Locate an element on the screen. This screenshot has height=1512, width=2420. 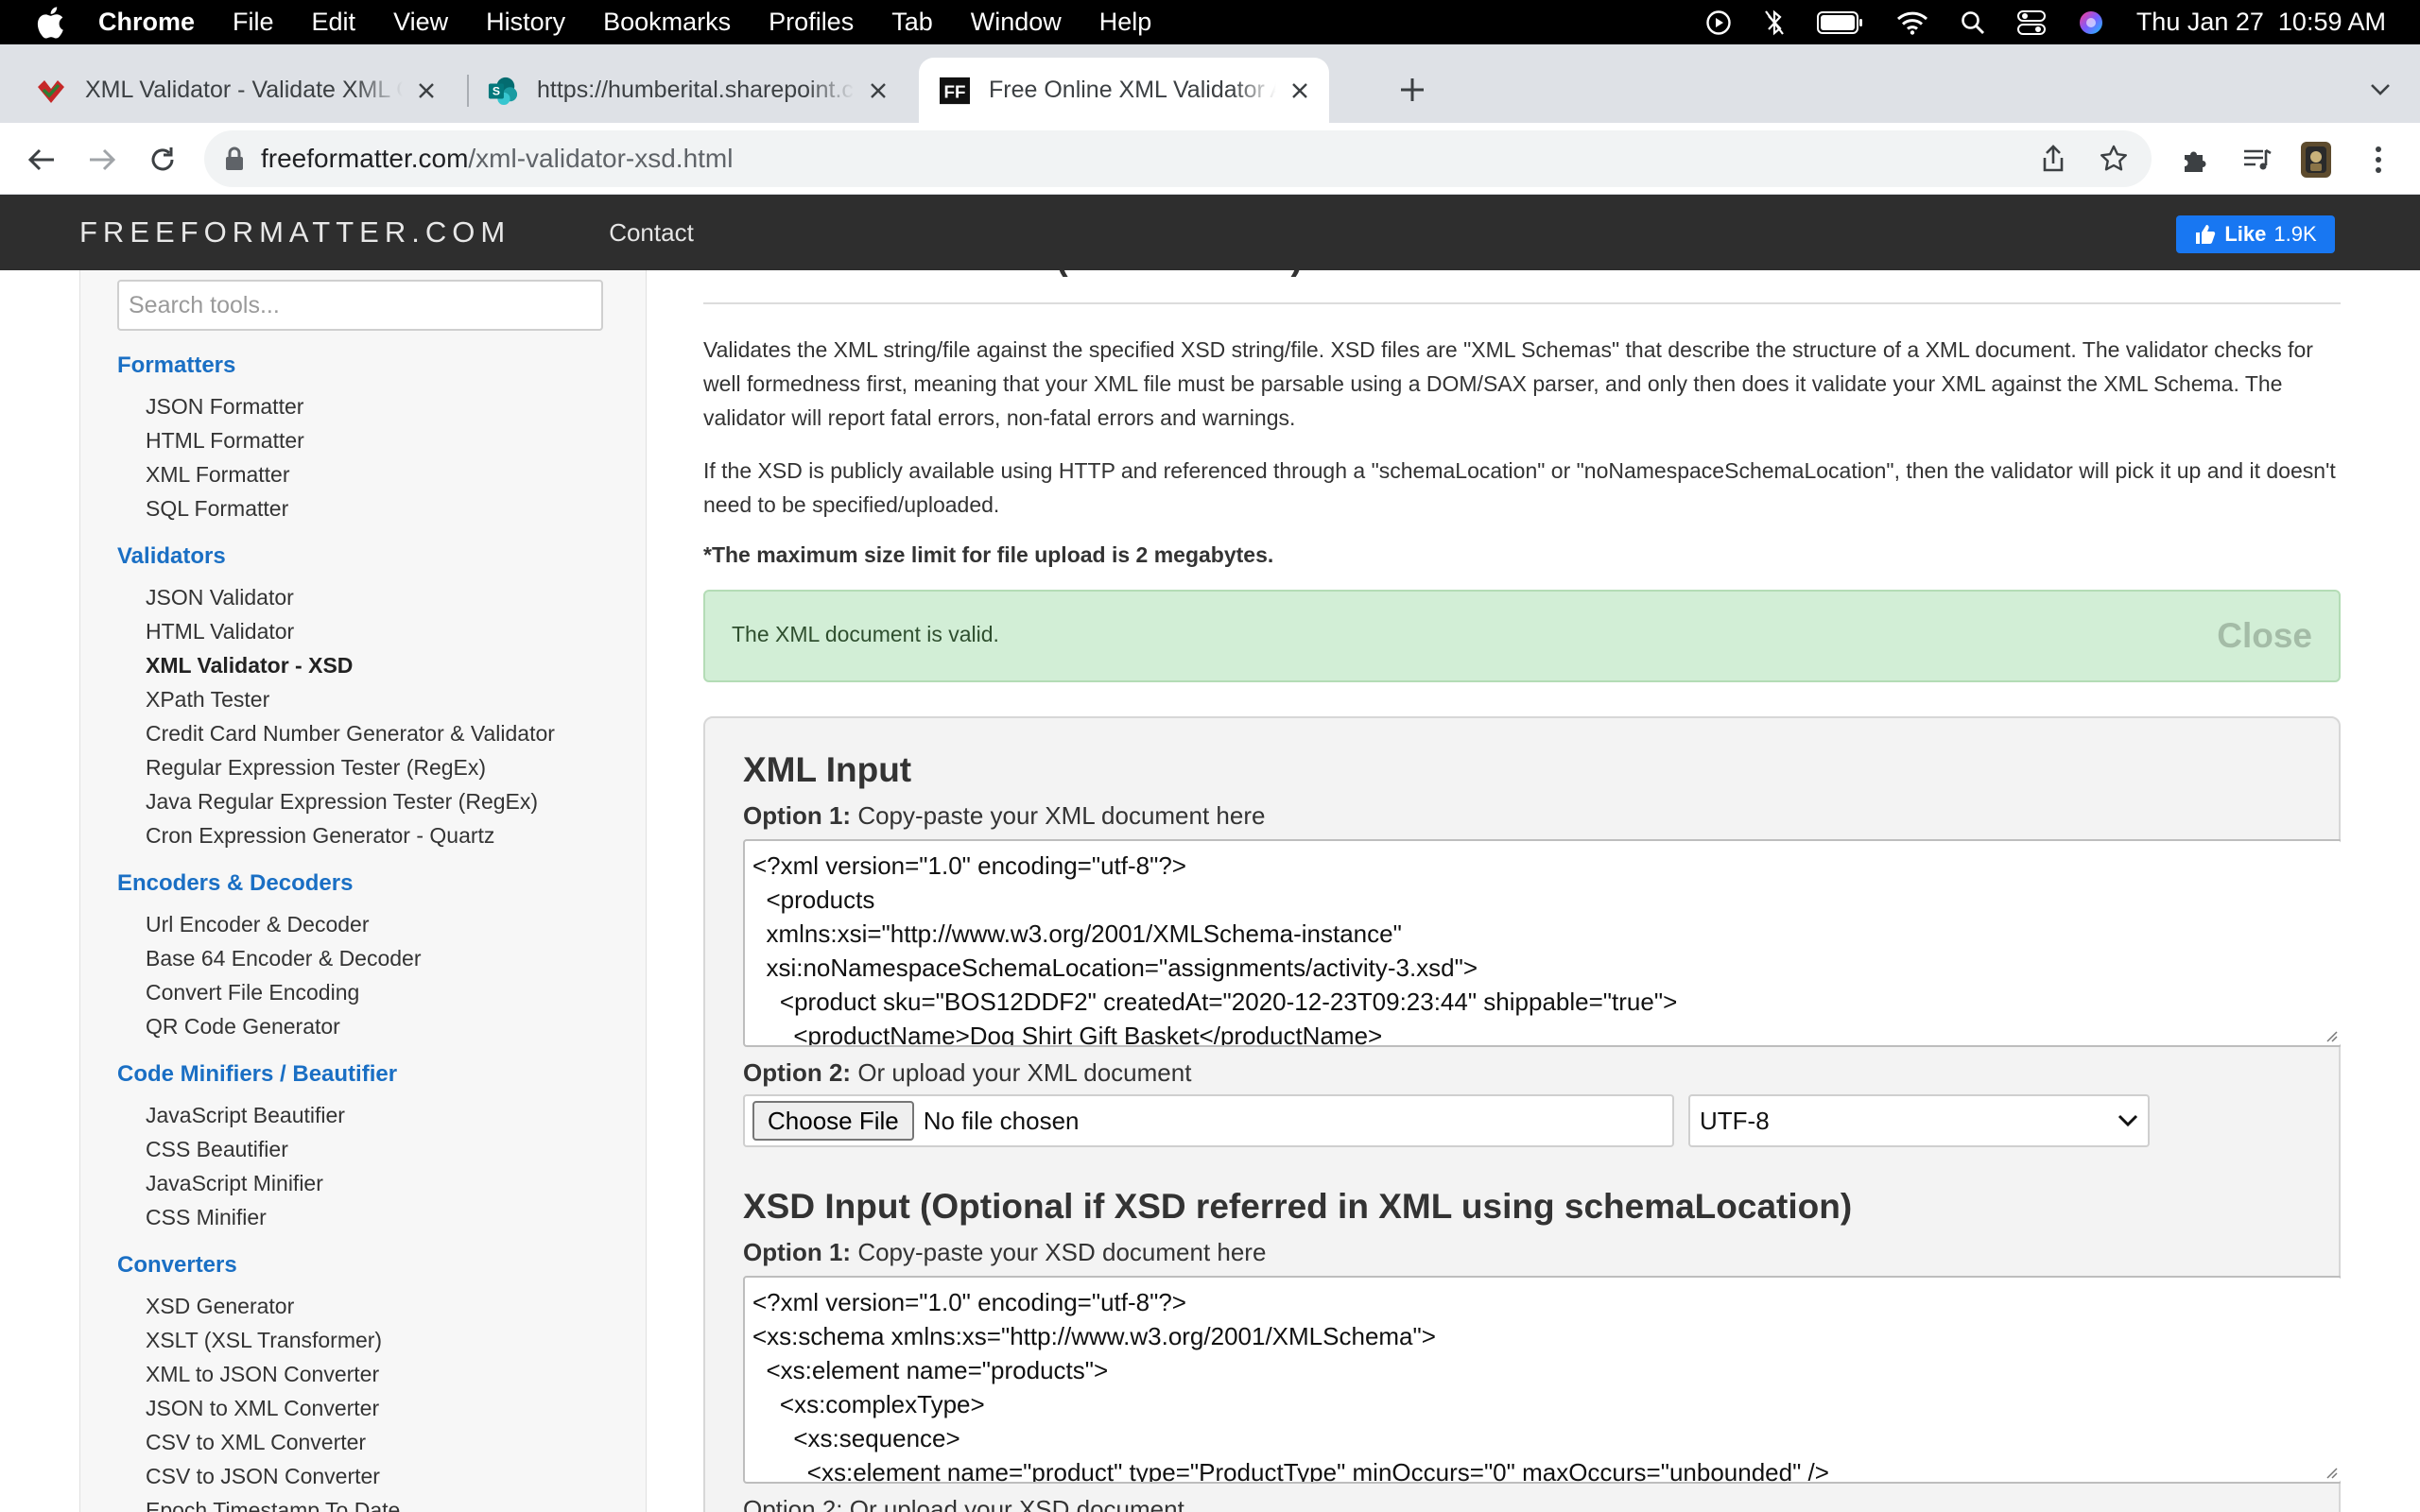
bookmark-star-icon is located at coordinates (2114, 159).